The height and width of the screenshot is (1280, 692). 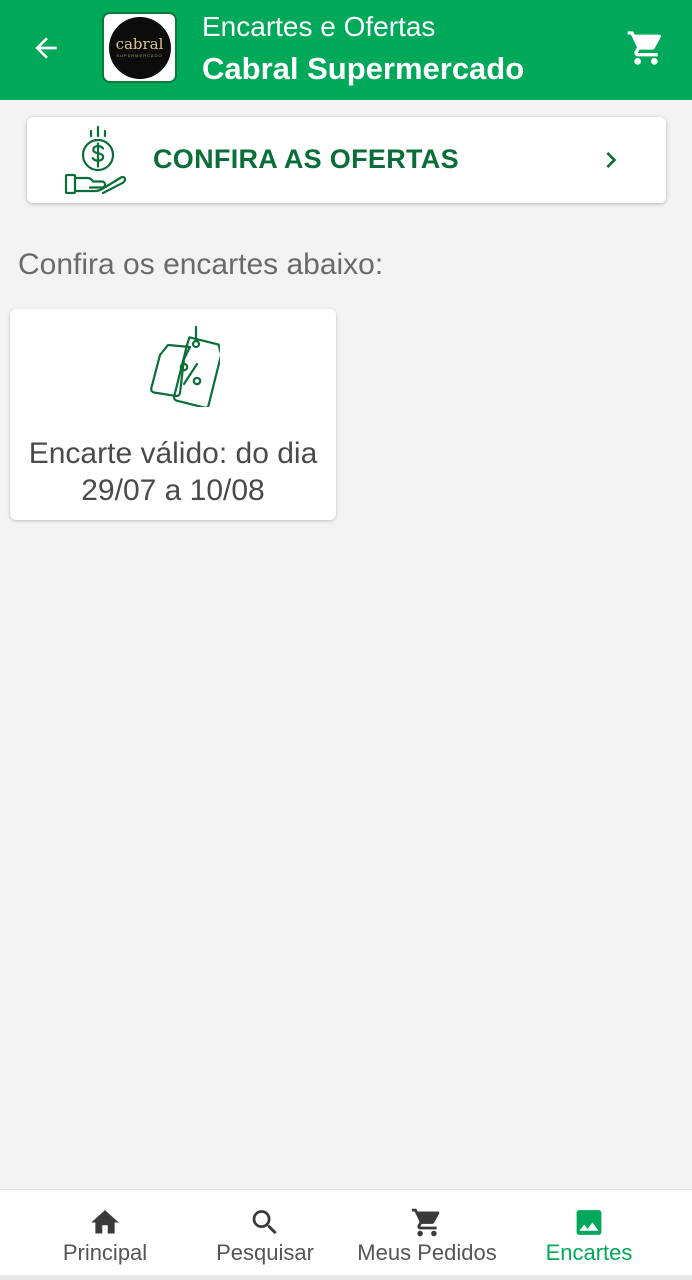 What do you see at coordinates (611, 160) in the screenshot?
I see `chevron-right-icon` at bounding box center [611, 160].